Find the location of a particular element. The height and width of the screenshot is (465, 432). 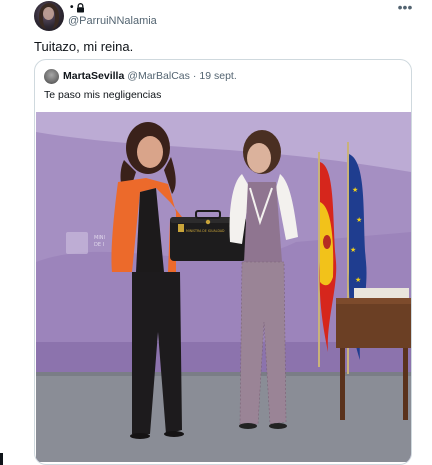

quote-text: Te paso mis negligencias is located at coordinates (103, 95).